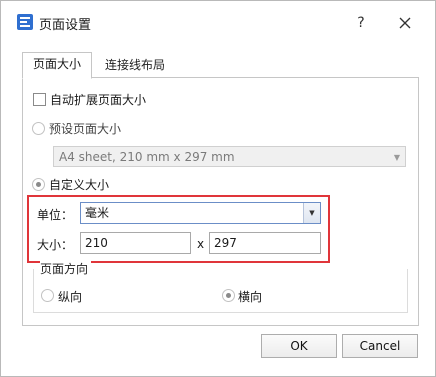 The width and height of the screenshot is (436, 377). Describe the element at coordinates (57, 65) in the screenshot. I see `tab-page-size: 页面大小` at that location.